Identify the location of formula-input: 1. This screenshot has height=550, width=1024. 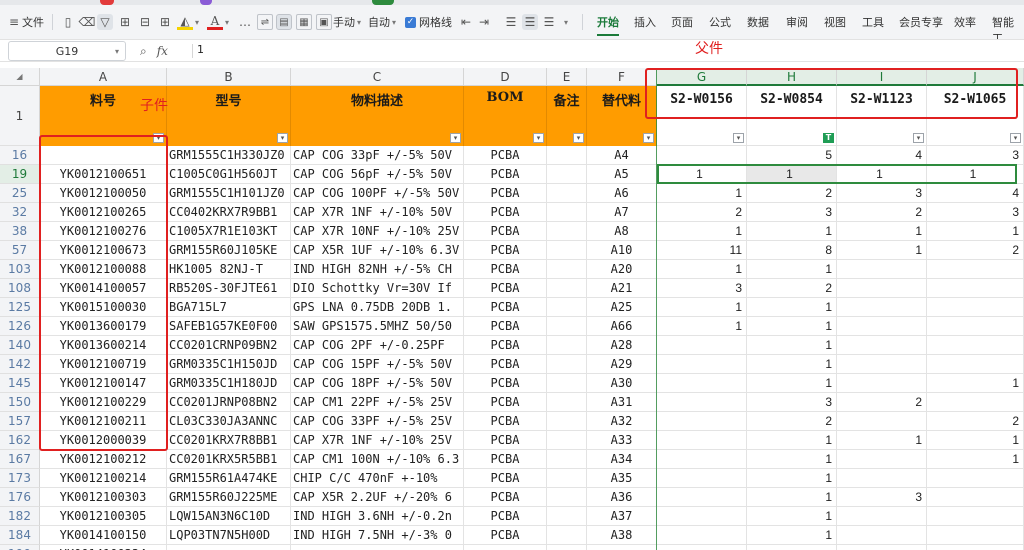
(200, 49).